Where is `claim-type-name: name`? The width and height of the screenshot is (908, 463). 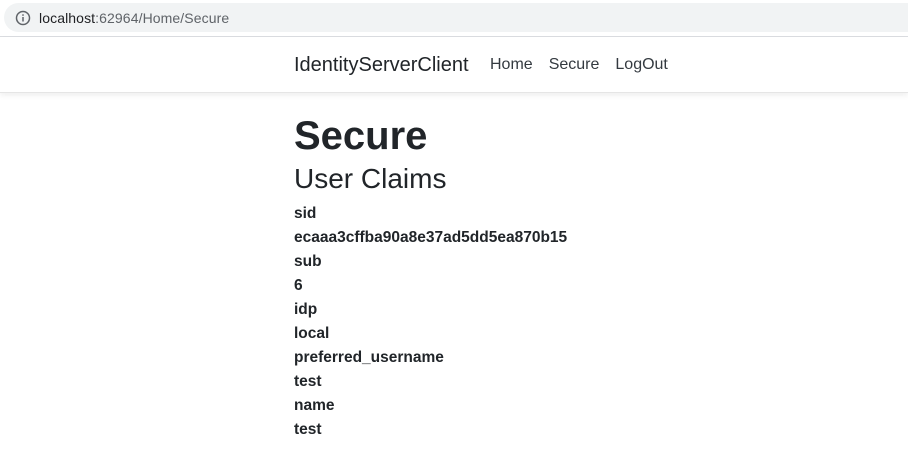
claim-type-name: name is located at coordinates (314, 405).